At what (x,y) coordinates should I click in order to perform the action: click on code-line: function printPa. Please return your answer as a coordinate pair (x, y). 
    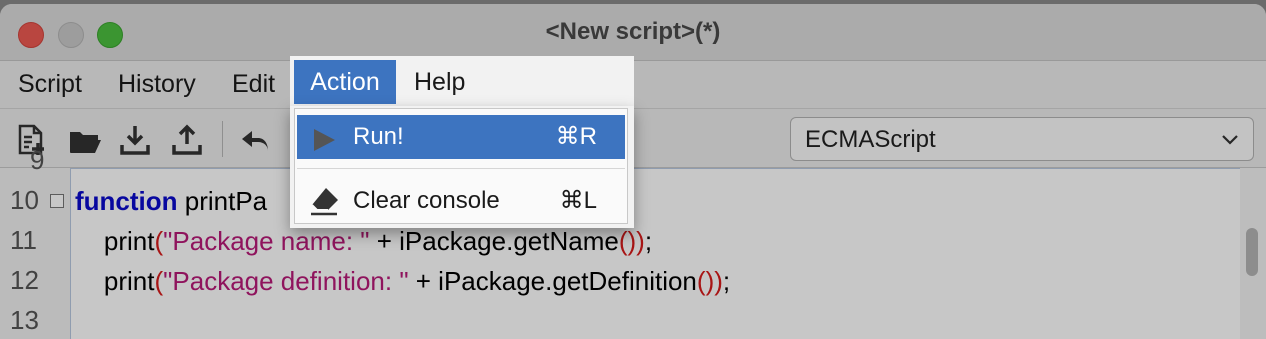
    Looking at the image, I should click on (171, 201).